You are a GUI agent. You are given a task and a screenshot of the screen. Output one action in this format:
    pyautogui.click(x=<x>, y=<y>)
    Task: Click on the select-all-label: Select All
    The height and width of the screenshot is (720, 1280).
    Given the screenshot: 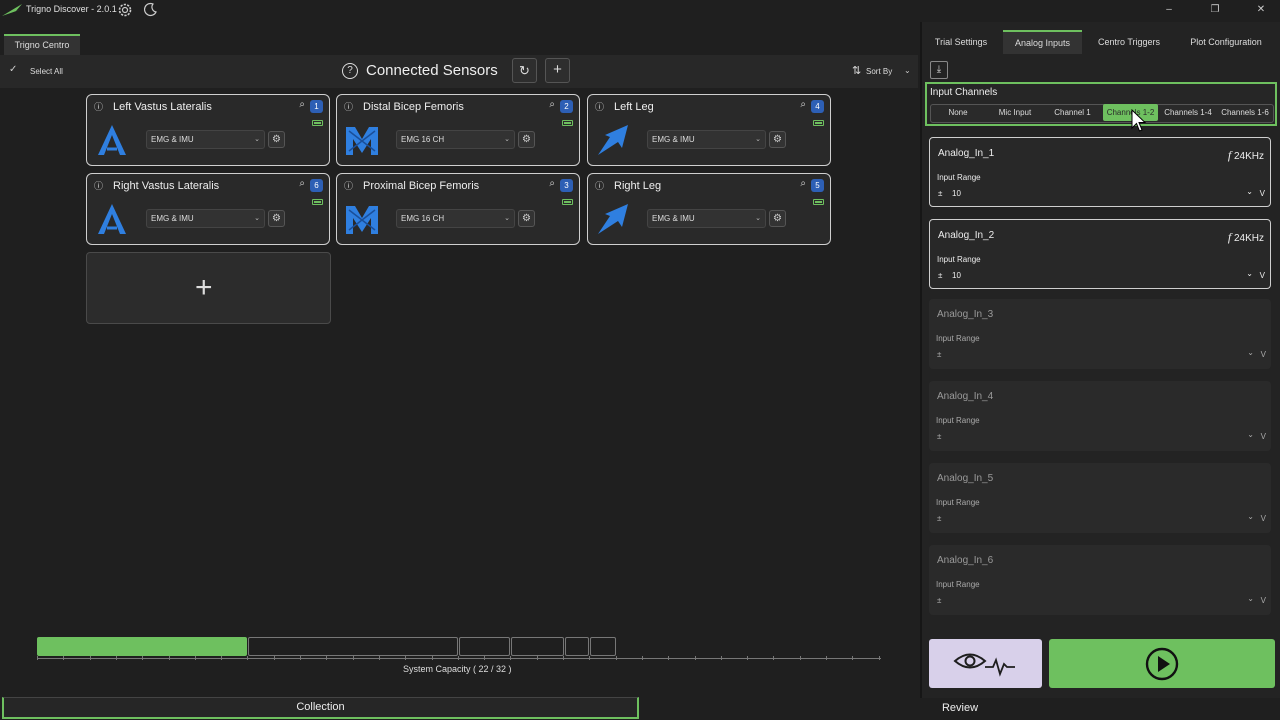 What is the action you would take?
    pyautogui.click(x=46, y=71)
    